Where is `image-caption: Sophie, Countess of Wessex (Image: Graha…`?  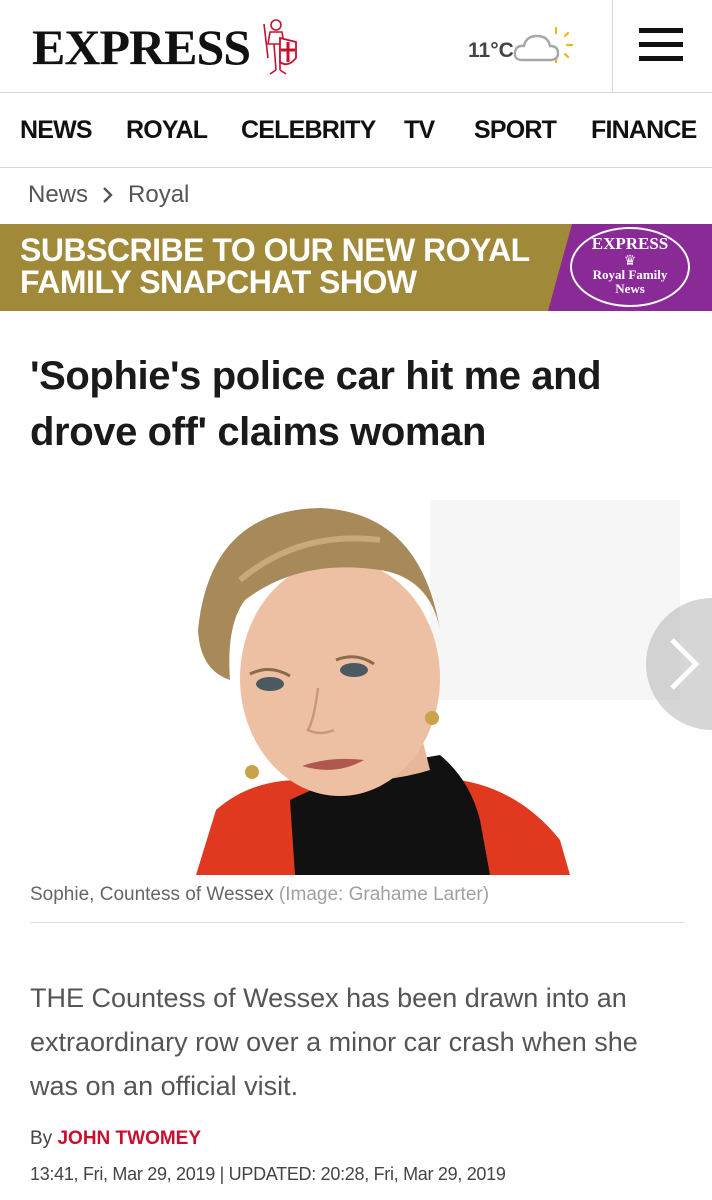 image-caption: Sophie, Countess of Wessex (Image: Graha… is located at coordinates (259, 895).